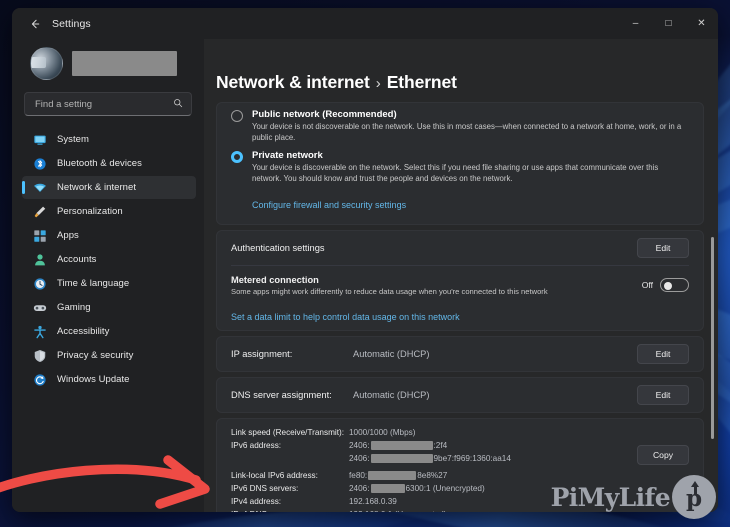 This screenshot has height=527, width=730. Describe the element at coordinates (93, 283) in the screenshot. I see `sidebar-item-label: Time & language` at that location.